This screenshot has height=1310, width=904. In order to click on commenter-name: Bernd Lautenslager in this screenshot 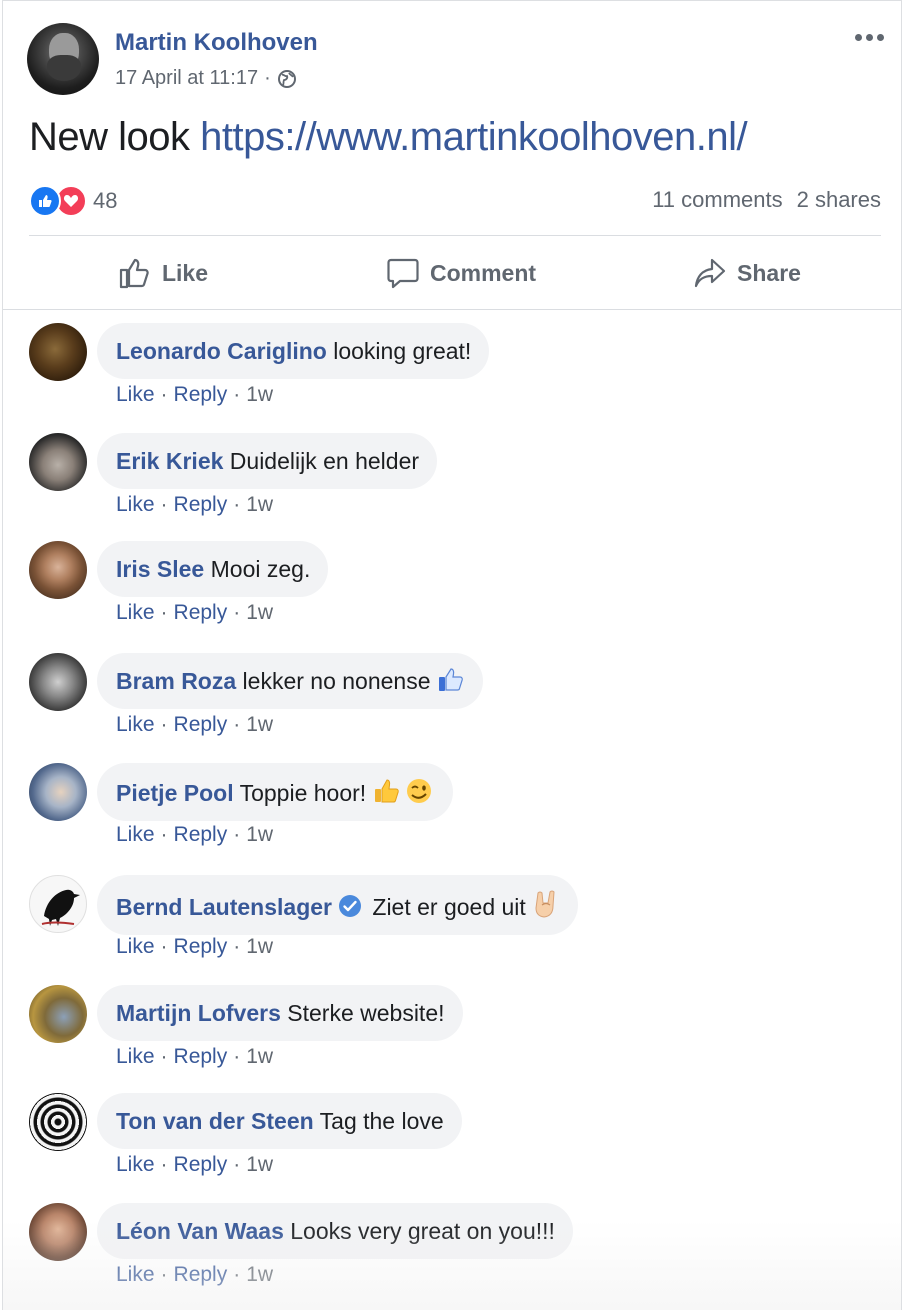, I will do `click(224, 907)`.